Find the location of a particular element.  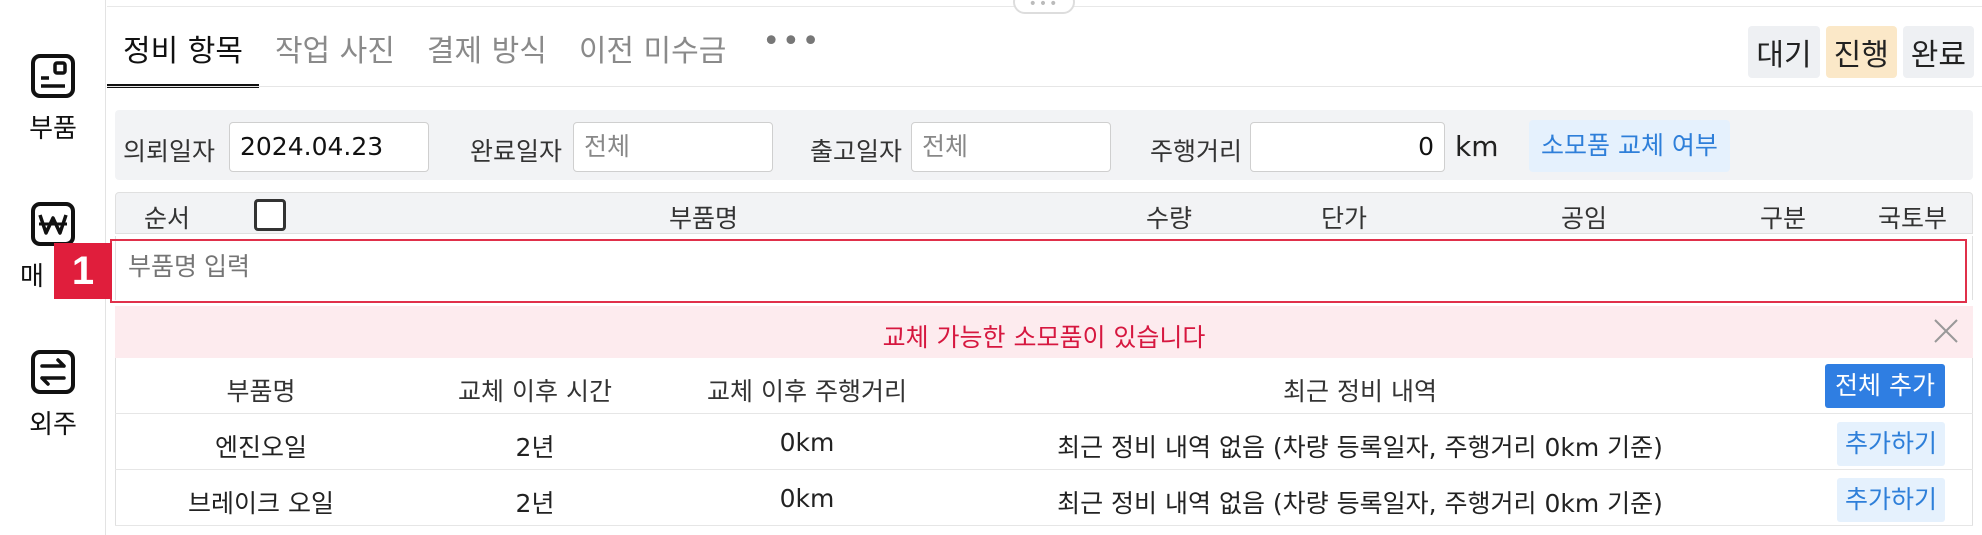

request-date-label: 의뢰일자 is located at coordinates (169, 151).